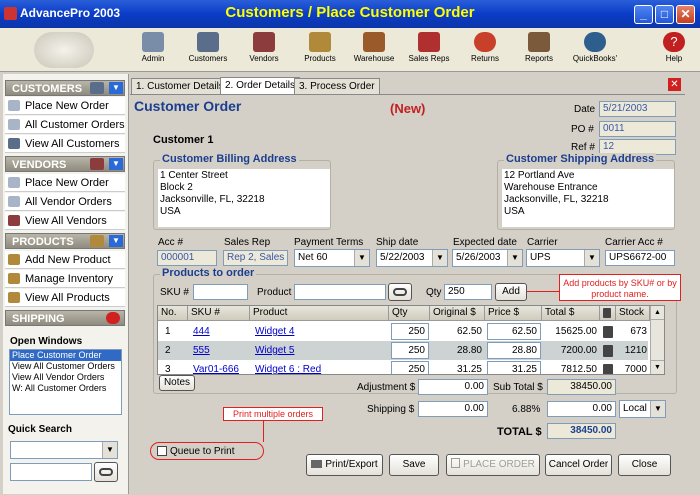 This screenshot has height=495, width=700. I want to click on quick-search-title: Quick Search, so click(40, 429).